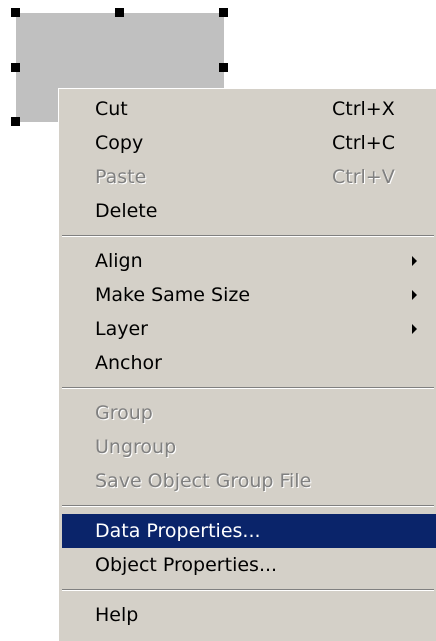 This screenshot has height=641, width=436. Describe the element at coordinates (15, 67) in the screenshot. I see `resize-handle-middle-left` at that location.